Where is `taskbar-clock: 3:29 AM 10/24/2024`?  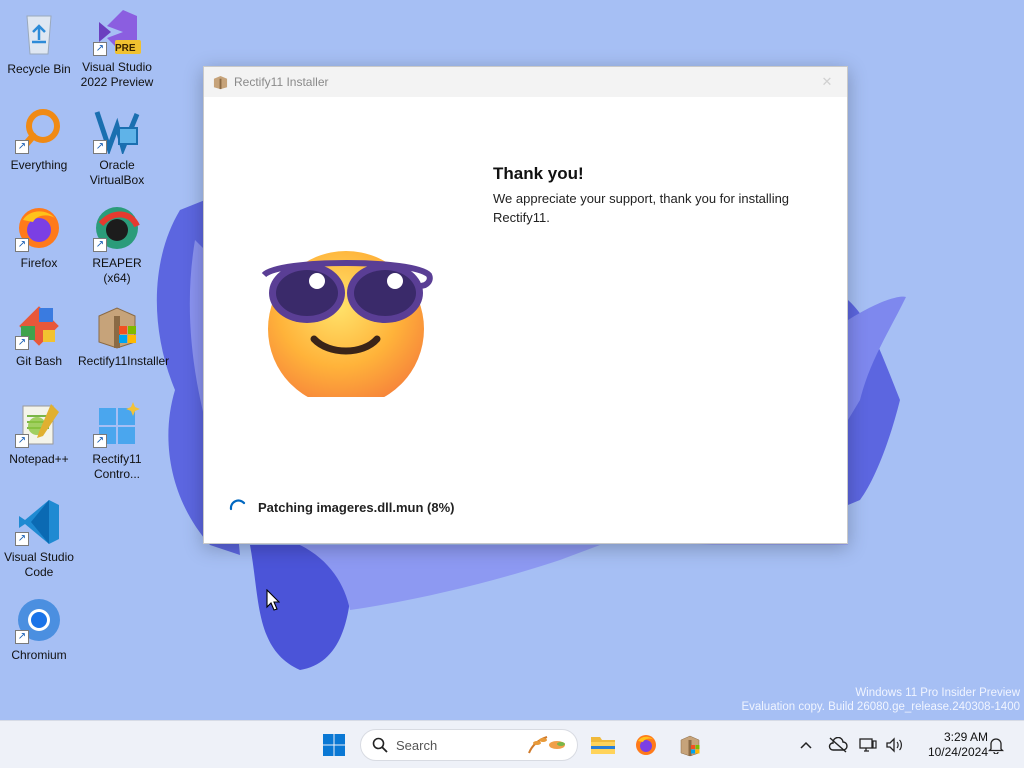 taskbar-clock: 3:29 AM 10/24/2024 is located at coordinates (950, 745).